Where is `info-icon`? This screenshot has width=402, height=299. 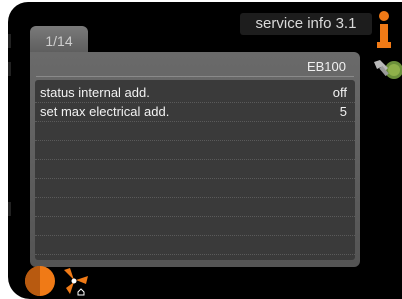 info-icon is located at coordinates (384, 30).